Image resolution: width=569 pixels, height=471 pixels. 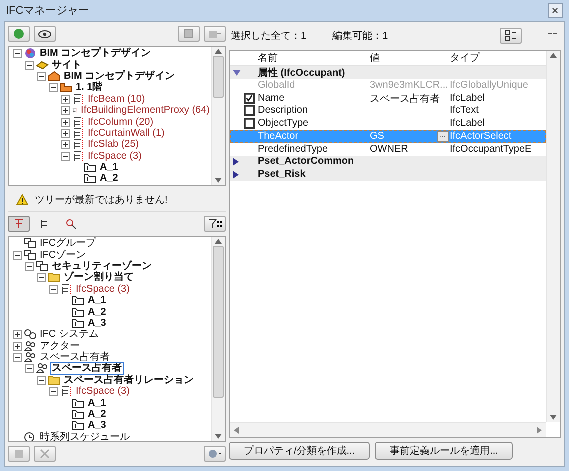 What do you see at coordinates (498, 58) in the screenshot?
I see `column-header: タイプ` at bounding box center [498, 58].